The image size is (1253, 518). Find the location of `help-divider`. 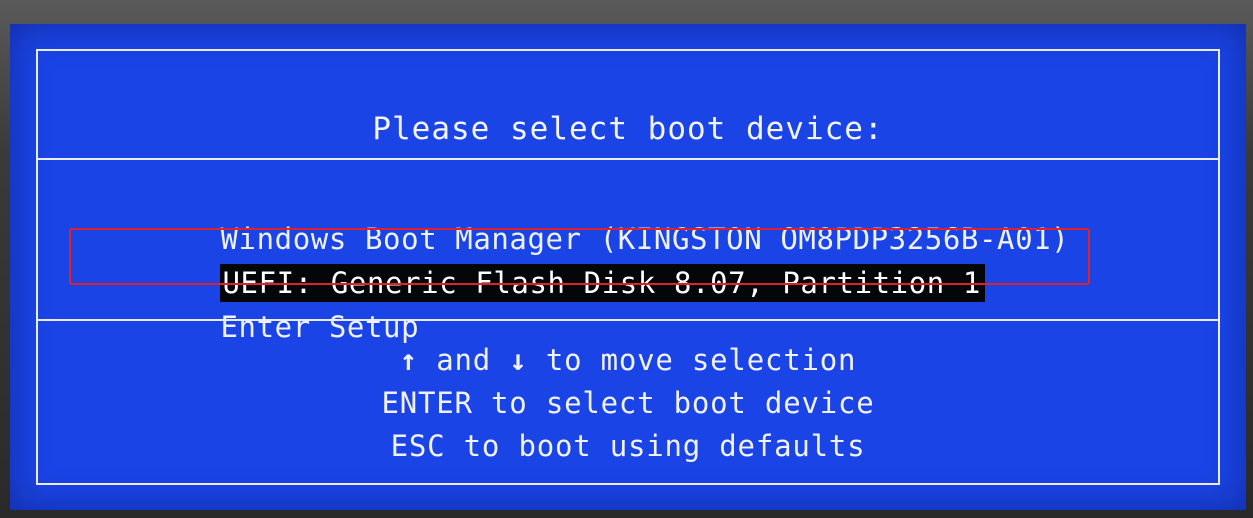

help-divider is located at coordinates (628, 320).